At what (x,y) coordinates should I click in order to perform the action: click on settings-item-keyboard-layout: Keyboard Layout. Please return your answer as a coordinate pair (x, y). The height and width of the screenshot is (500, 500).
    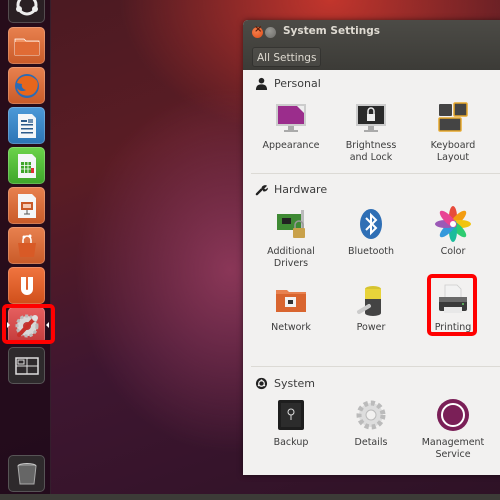
    Looking at the image, I should click on (453, 132).